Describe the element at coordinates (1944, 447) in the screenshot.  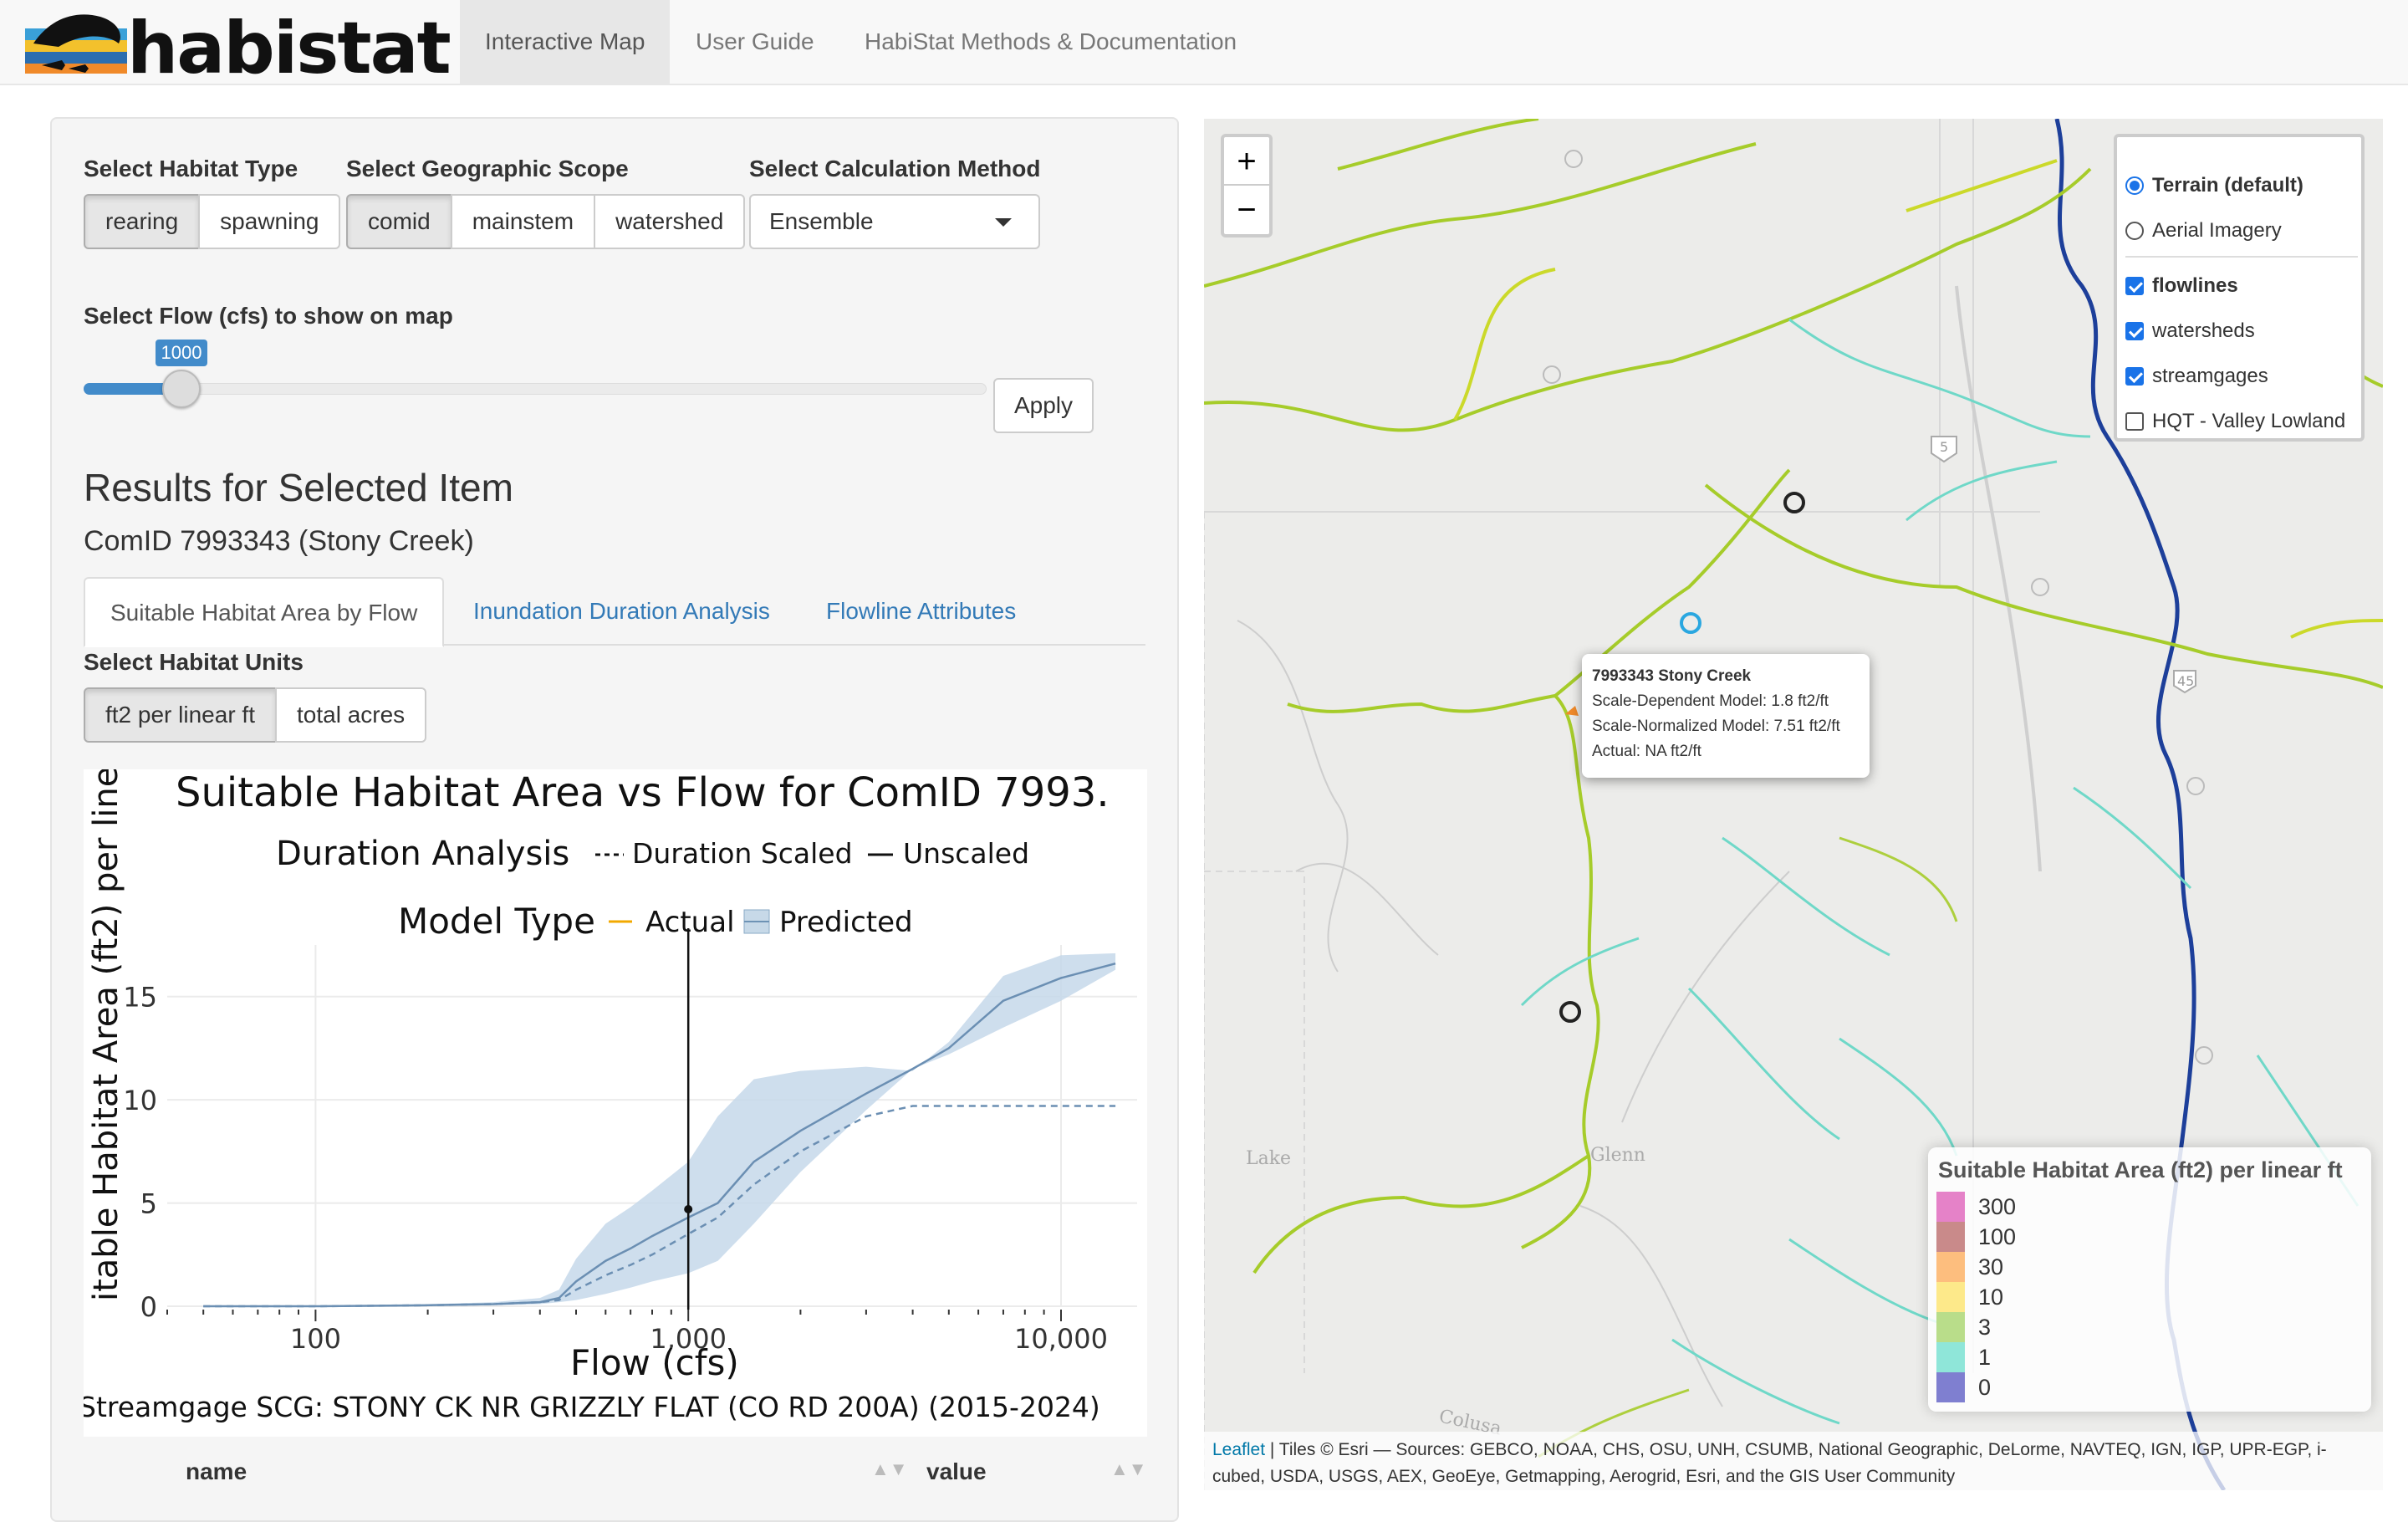
I see `map-label-route-5: 5` at that location.